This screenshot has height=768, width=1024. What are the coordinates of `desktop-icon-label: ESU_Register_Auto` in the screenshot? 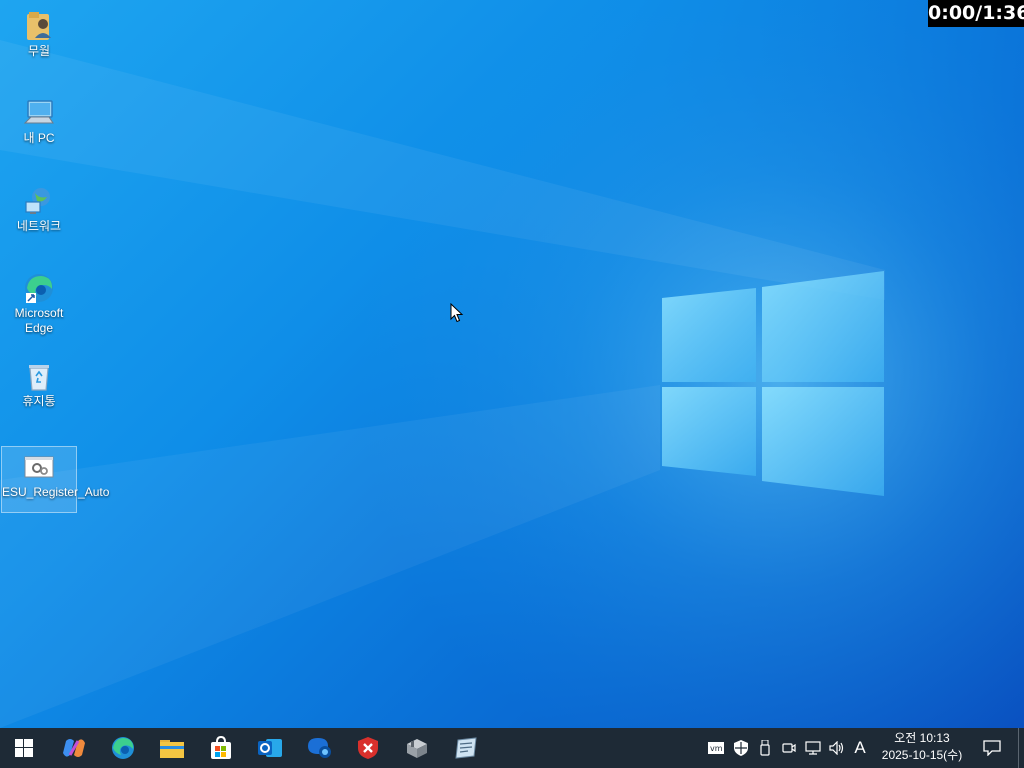 It's located at (56, 492).